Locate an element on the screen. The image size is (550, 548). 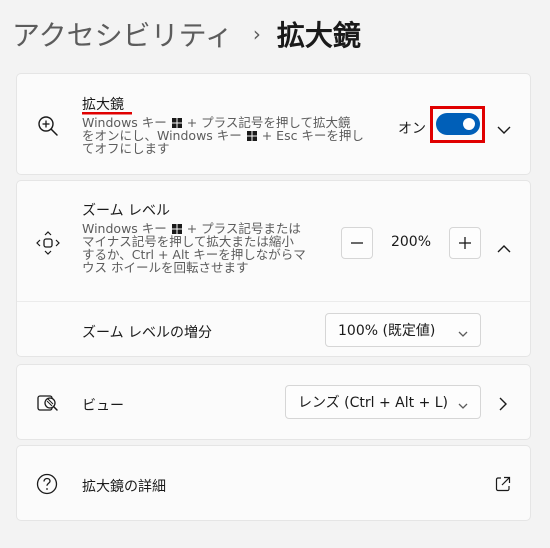
zoom-level-line: ウス ホイールを回転させます is located at coordinates (165, 267).